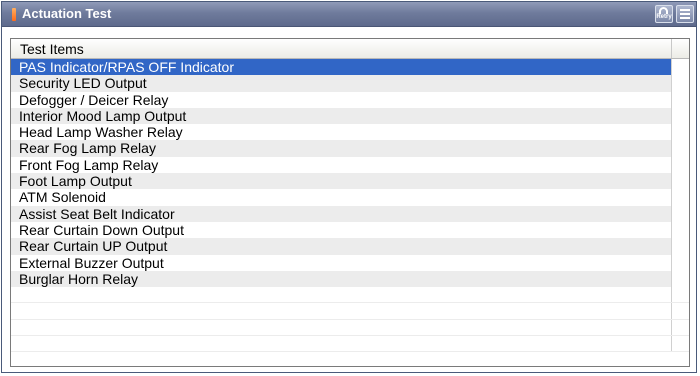 This screenshot has height=376, width=700. I want to click on list-item-label: Front Fog Lamp Relay, so click(89, 164).